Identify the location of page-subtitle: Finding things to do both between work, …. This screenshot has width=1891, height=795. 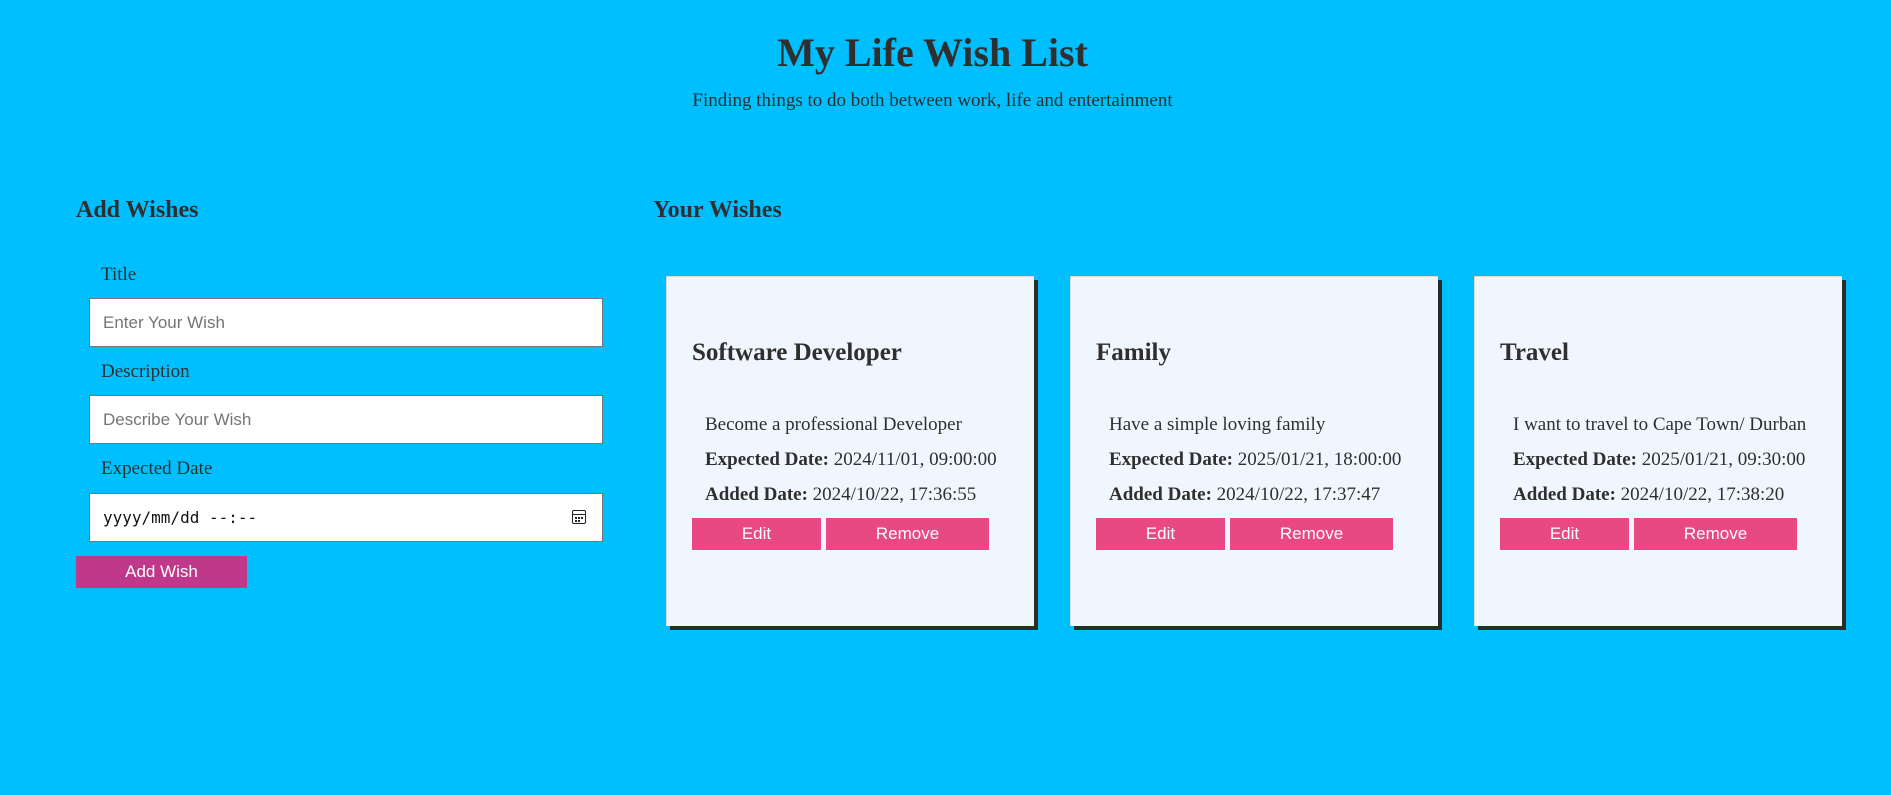
(932, 100).